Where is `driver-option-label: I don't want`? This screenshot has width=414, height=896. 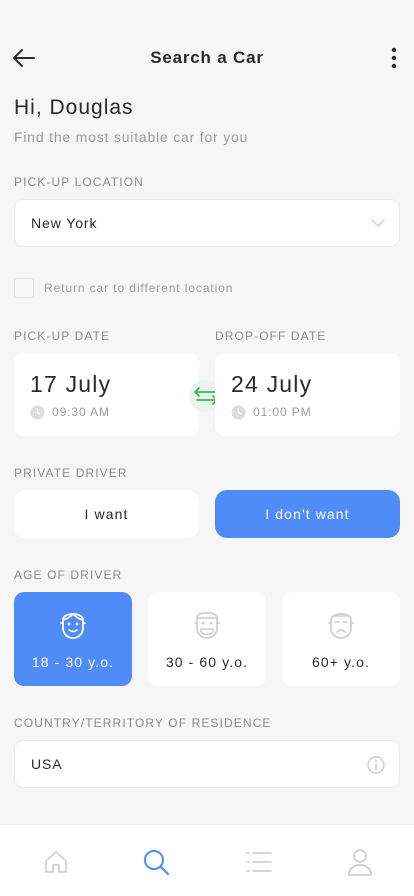 driver-option-label: I don't want is located at coordinates (307, 514).